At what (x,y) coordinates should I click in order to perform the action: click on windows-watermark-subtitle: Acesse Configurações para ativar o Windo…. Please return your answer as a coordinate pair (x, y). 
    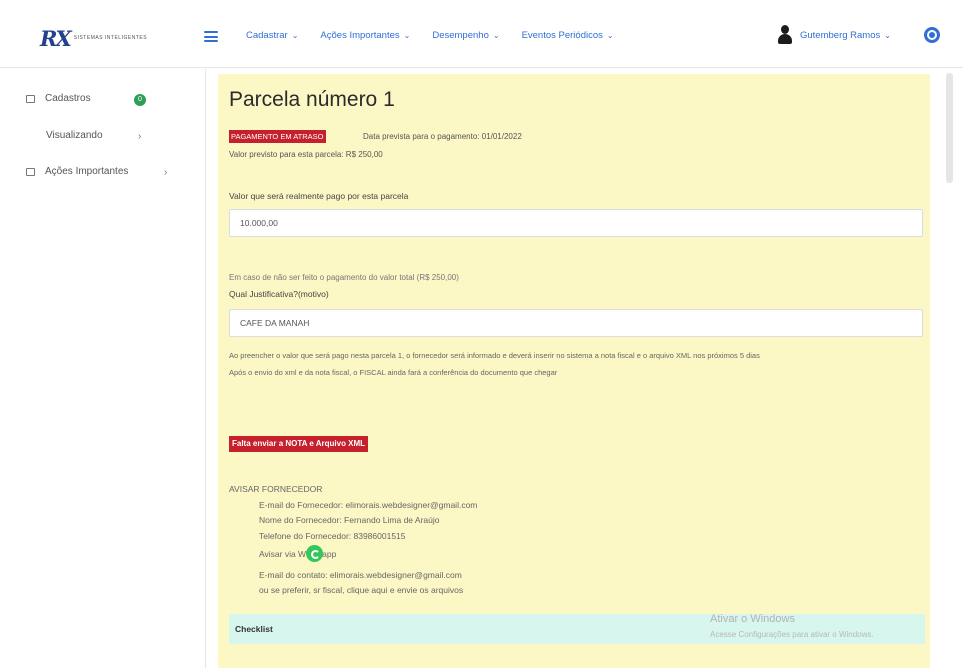
    Looking at the image, I should click on (792, 634).